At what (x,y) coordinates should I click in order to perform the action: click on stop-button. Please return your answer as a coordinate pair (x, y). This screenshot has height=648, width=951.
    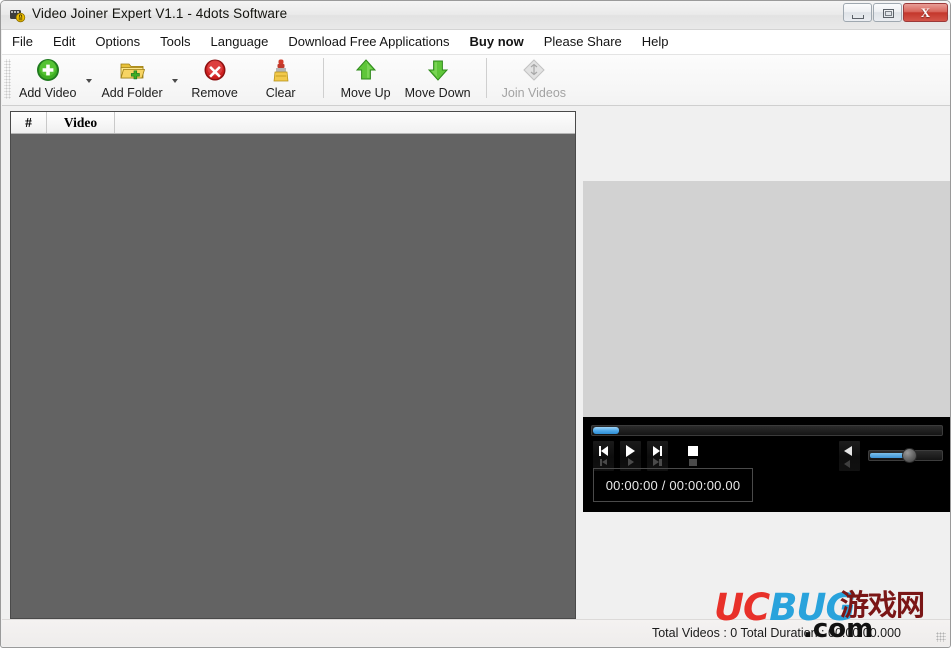
    Looking at the image, I should click on (692, 456).